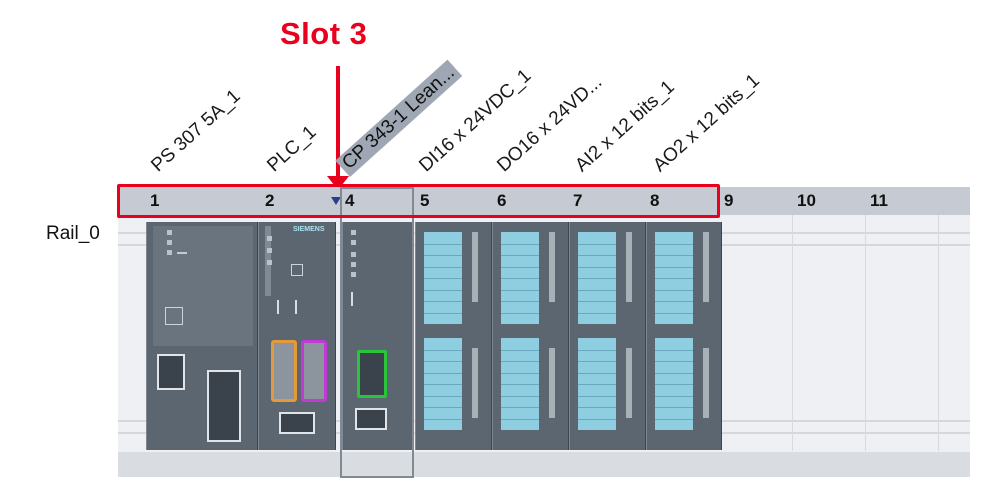 This screenshot has height=502, width=996. What do you see at coordinates (202, 336) in the screenshot?
I see `module-power-supply` at bounding box center [202, 336].